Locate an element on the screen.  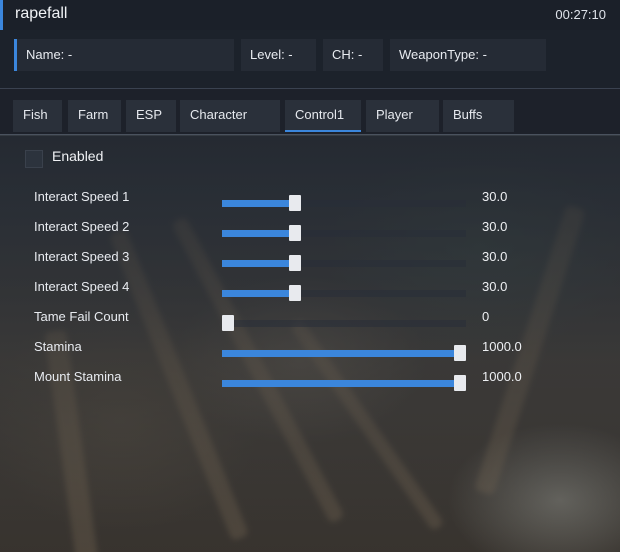
weapon-type-field: WeaponType: - is located at coordinates (468, 55).